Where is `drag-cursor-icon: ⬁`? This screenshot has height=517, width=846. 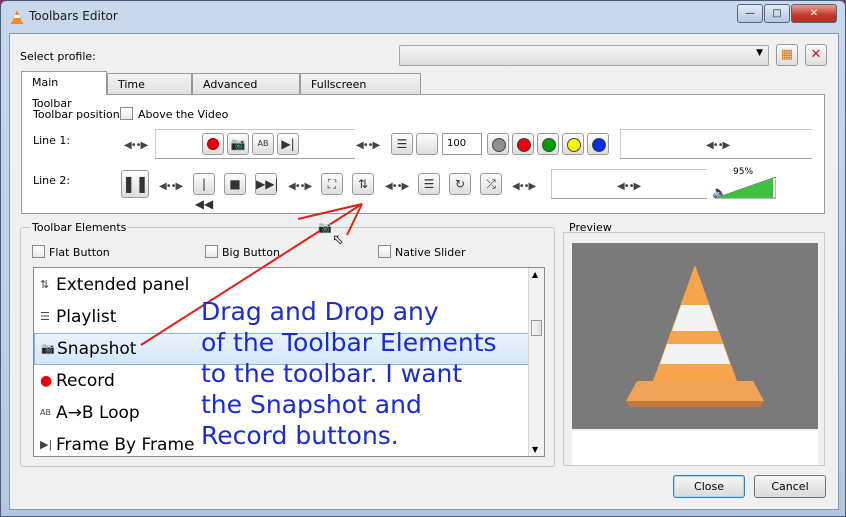
drag-cursor-icon: ⬁ is located at coordinates (338, 240).